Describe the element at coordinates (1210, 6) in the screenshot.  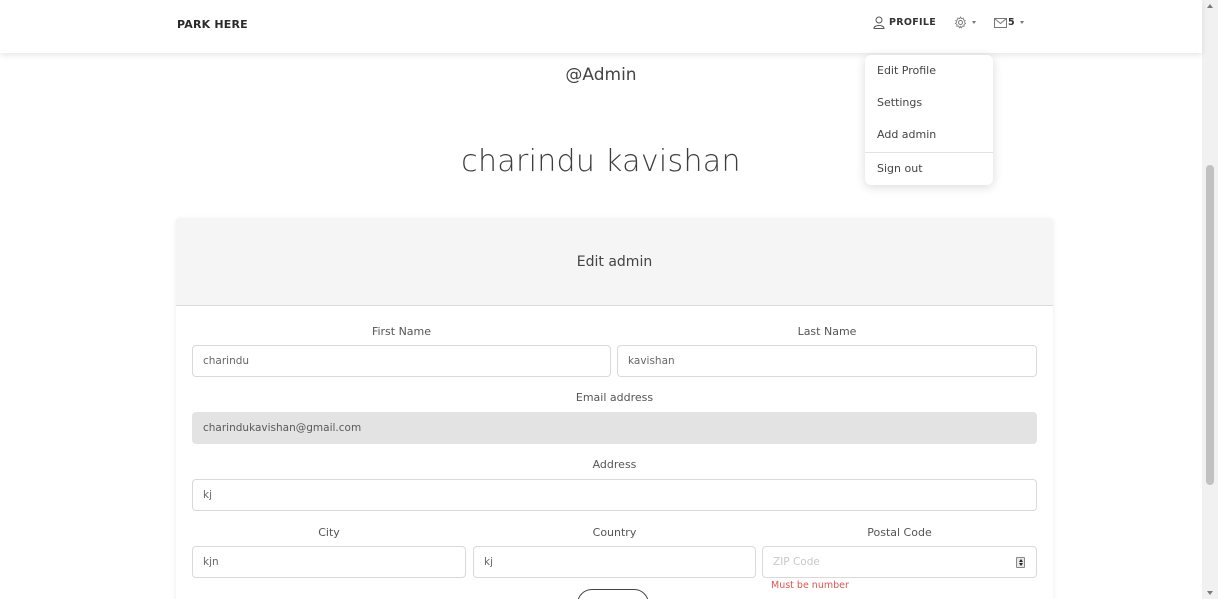
I see `scroll-up-arrow-icon` at that location.